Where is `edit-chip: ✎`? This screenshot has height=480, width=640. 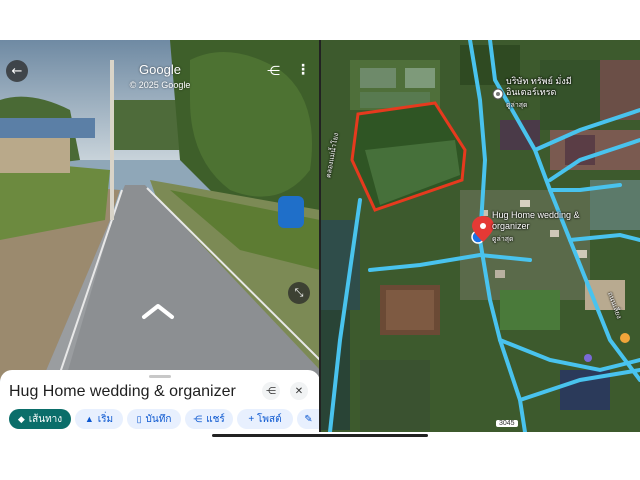 edit-chip: ✎ is located at coordinates (308, 419).